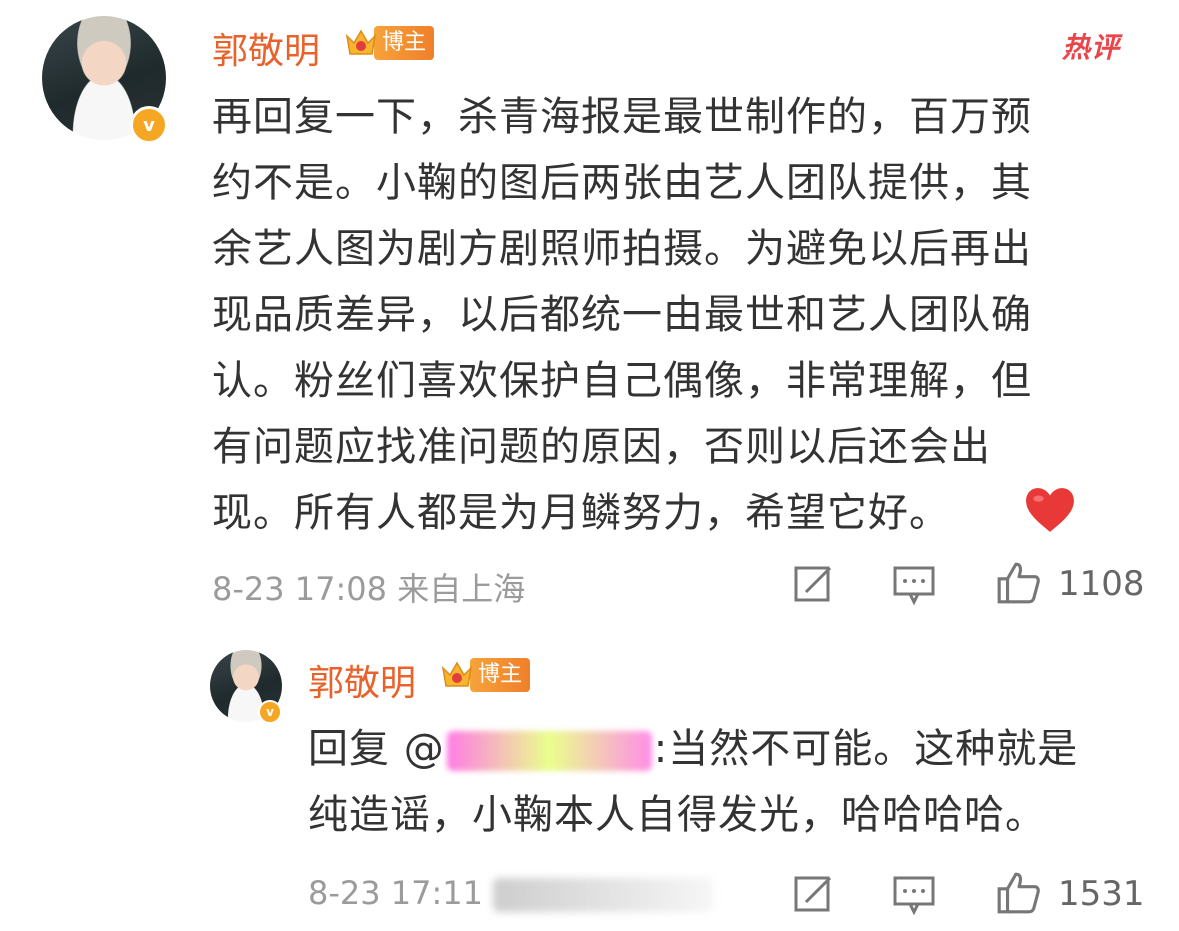 This screenshot has height=931, width=1179. What do you see at coordinates (396, 893) in the screenshot?
I see `reply-time: 8-23 17:11` at bounding box center [396, 893].